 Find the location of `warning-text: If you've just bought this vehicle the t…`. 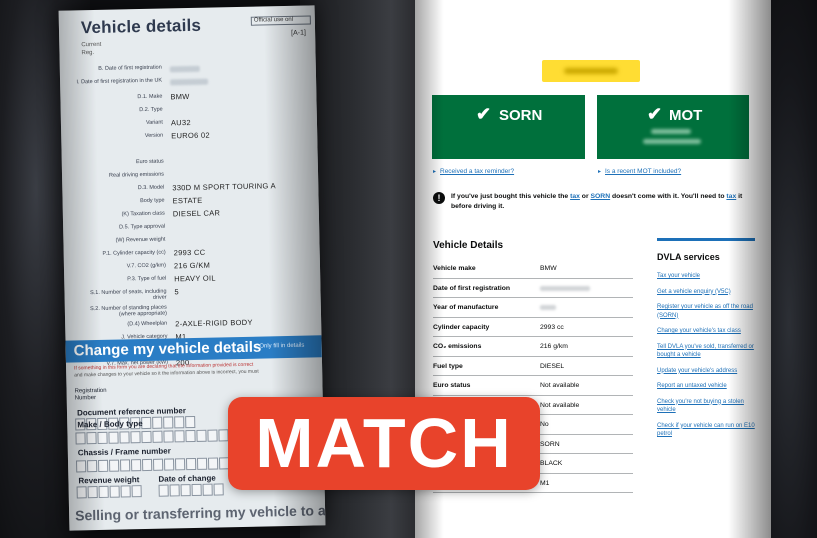

warning-text: If you've just bought this vehicle the t… is located at coordinates (597, 201).